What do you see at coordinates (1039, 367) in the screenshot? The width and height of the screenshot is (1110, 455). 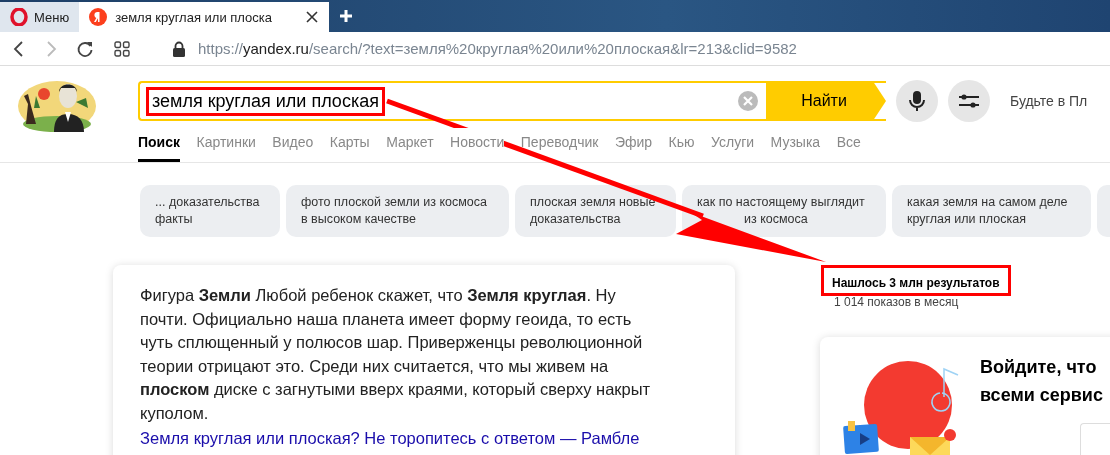 I see `login-title: Войдите, что` at bounding box center [1039, 367].